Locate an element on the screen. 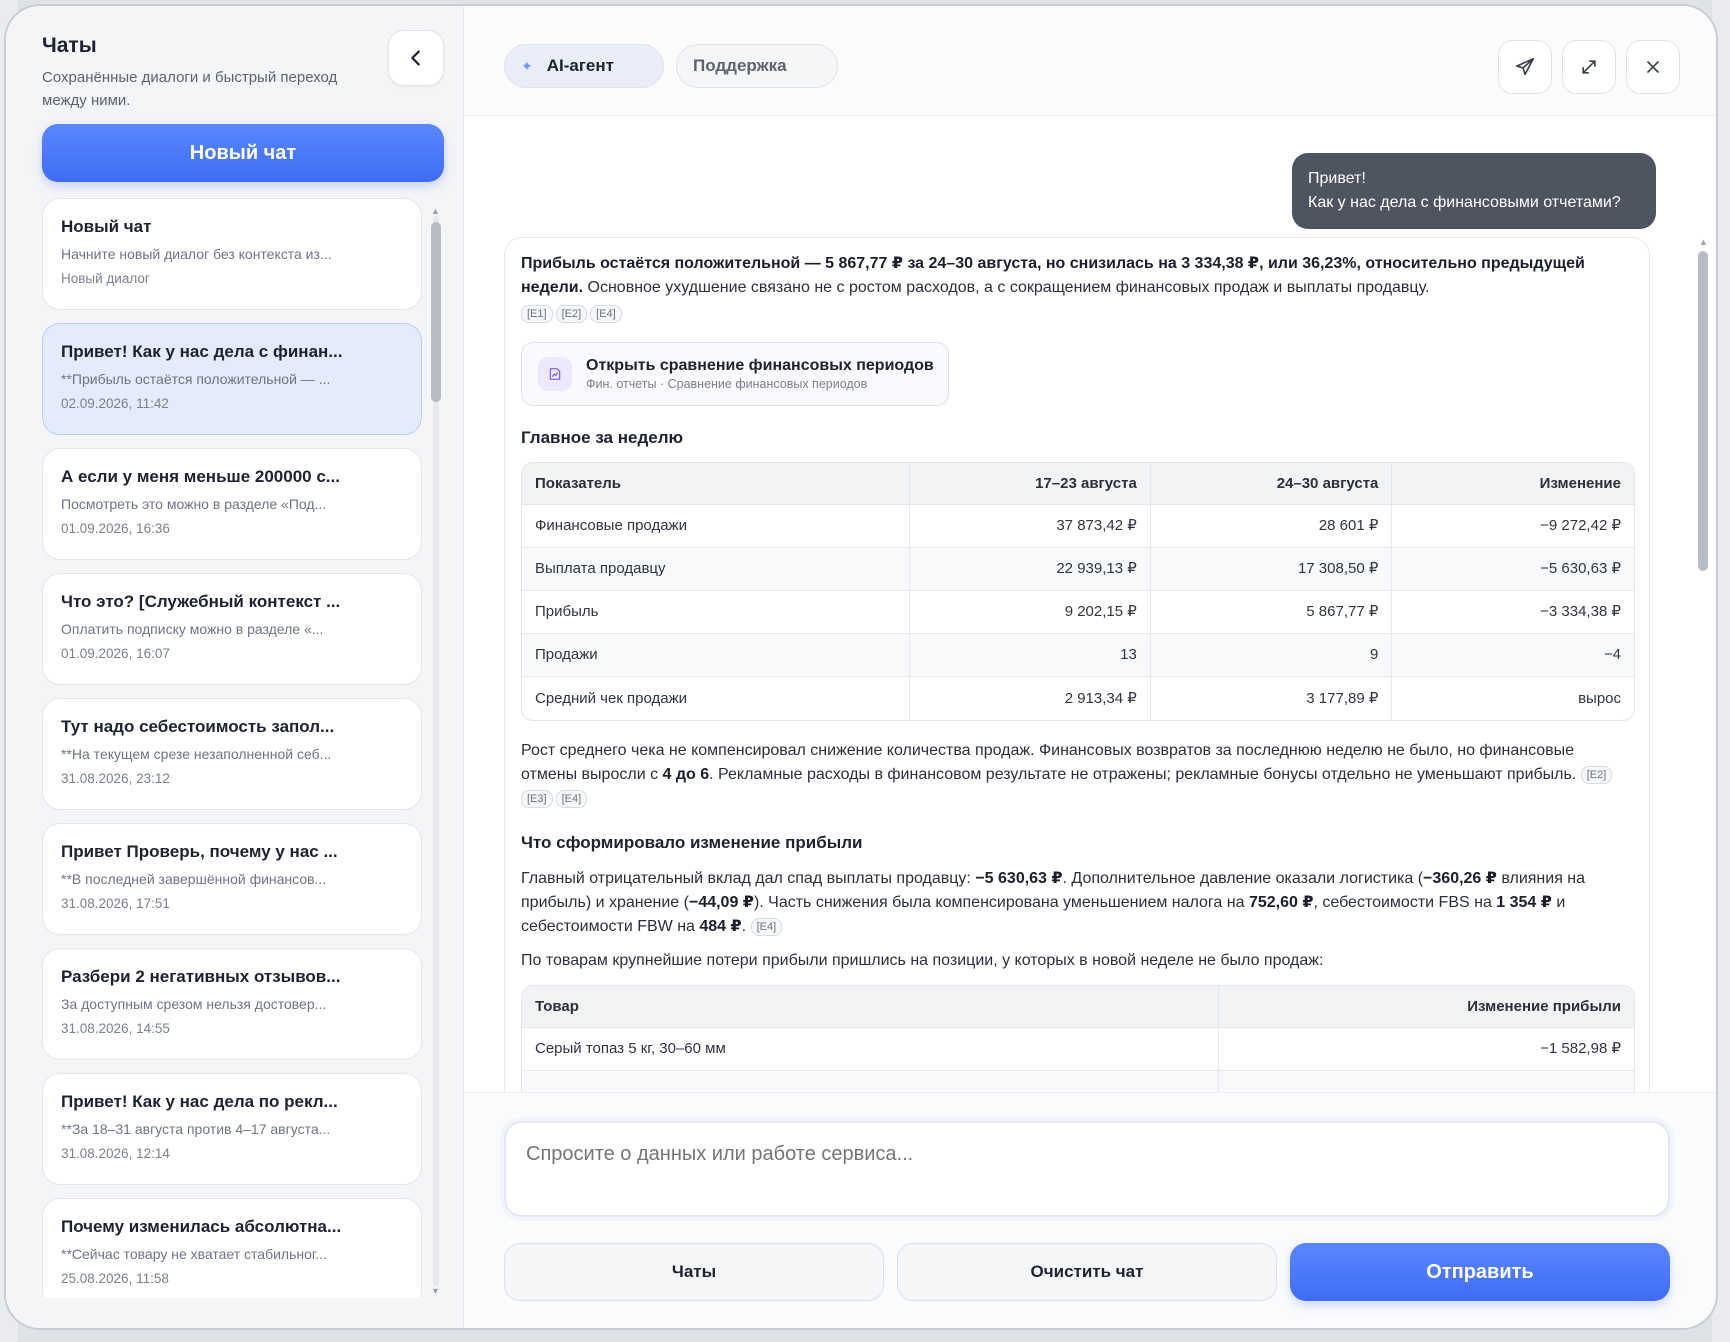  chat-item-date: 02.09.2026, 11:42 is located at coordinates (115, 403).